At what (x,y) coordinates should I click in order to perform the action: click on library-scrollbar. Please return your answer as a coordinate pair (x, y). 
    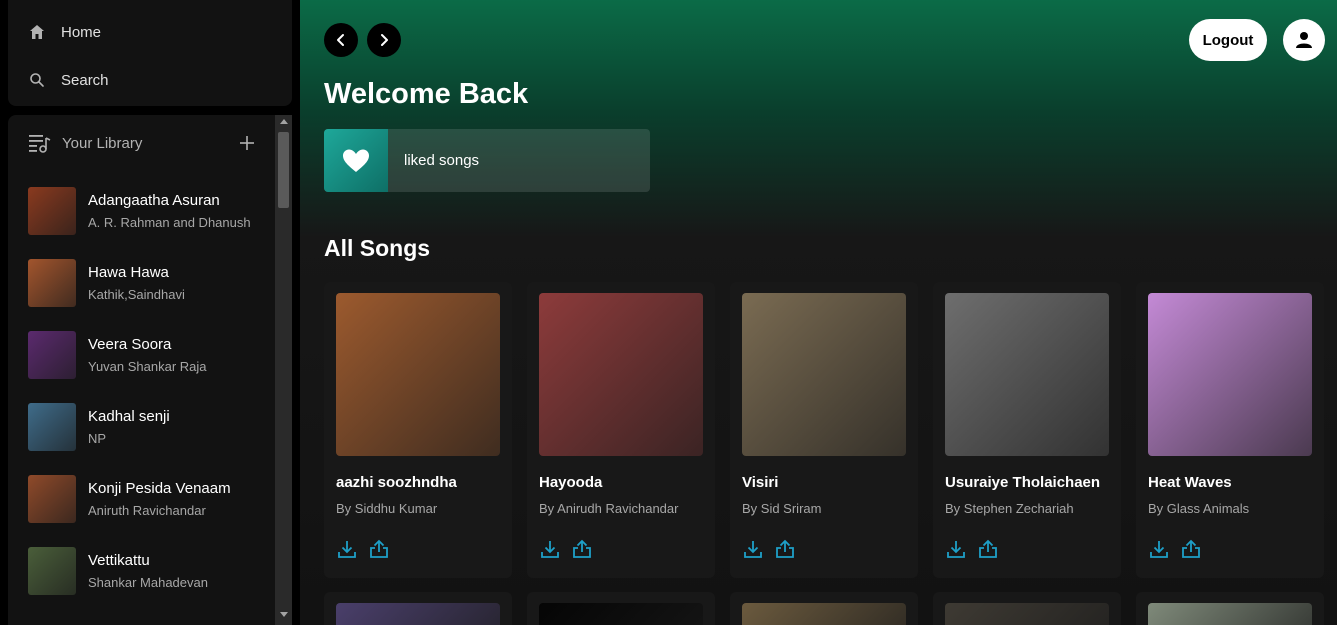
    Looking at the image, I should click on (283, 370).